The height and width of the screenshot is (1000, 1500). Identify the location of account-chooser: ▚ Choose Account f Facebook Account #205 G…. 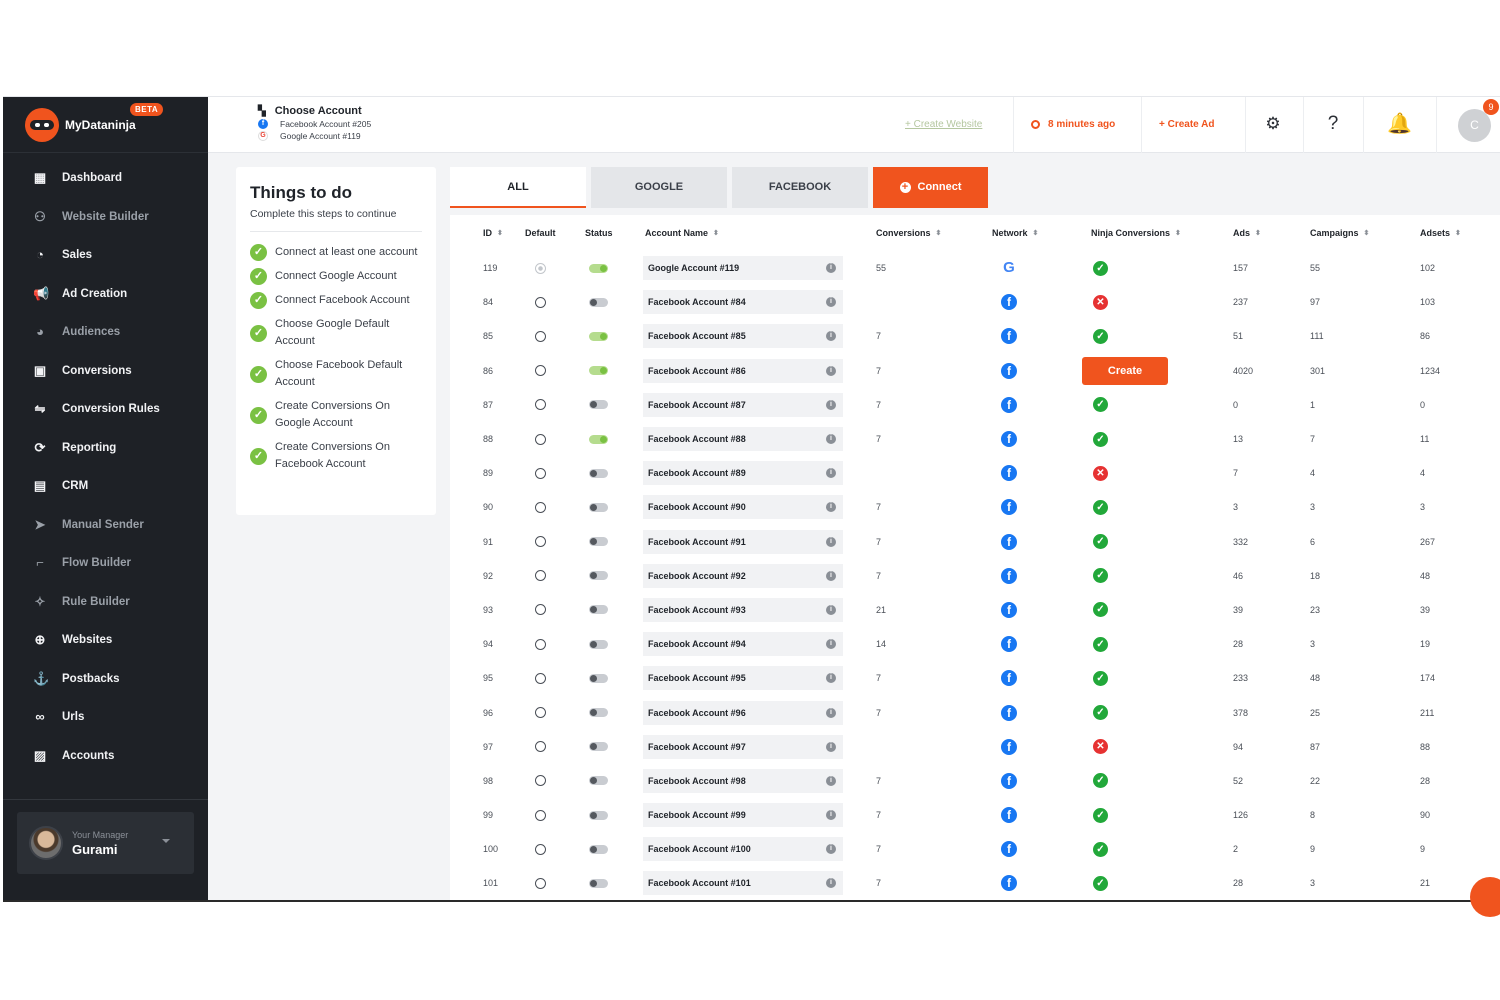
(314, 123).